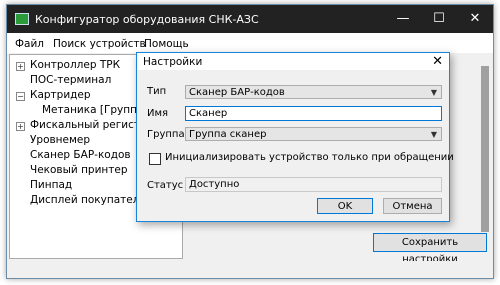  Describe the element at coordinates (313, 134) in the screenshot. I see `group-select: Группа сканер ▼` at that location.